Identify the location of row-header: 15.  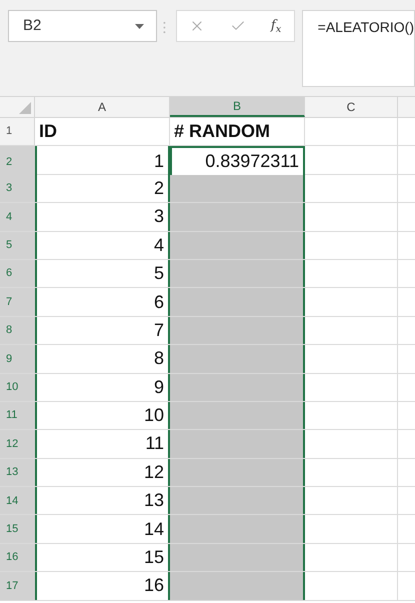
(17, 529).